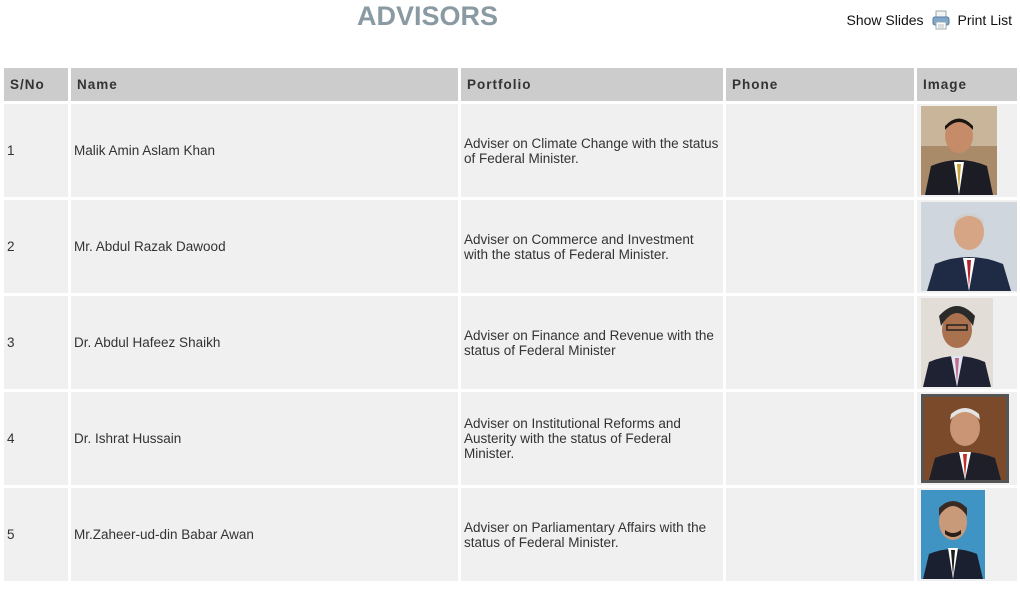 The width and height of the screenshot is (1020, 593). Describe the element at coordinates (985, 20) in the screenshot. I see `print-list-link: Print List` at that location.